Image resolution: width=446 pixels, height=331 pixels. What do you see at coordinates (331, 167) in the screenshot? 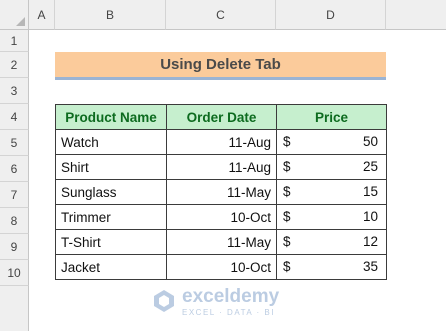
I see `price-cell: $25` at bounding box center [331, 167].